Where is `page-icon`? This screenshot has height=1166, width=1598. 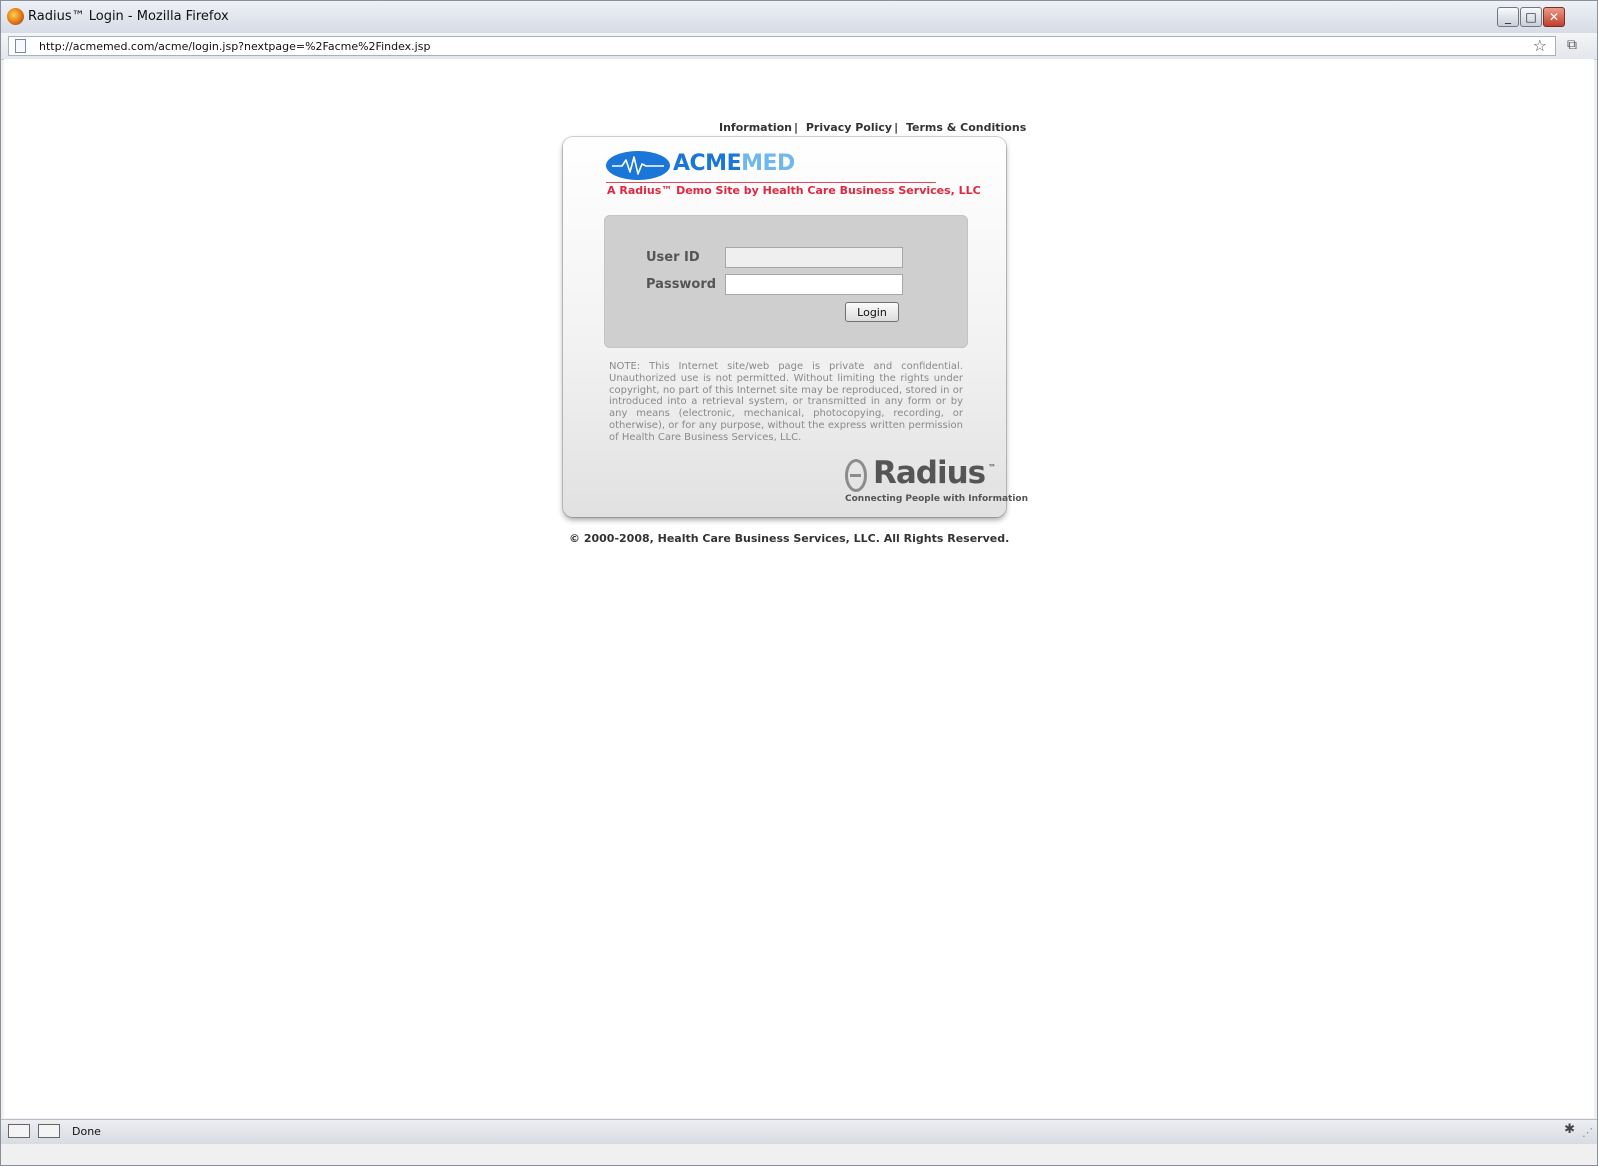
page-icon is located at coordinates (20, 46).